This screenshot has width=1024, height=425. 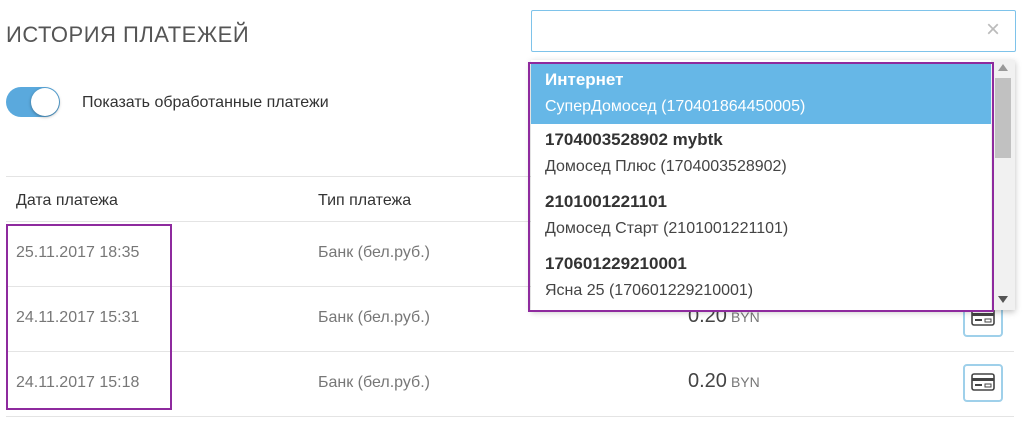 What do you see at coordinates (1003, 118) in the screenshot?
I see `scrollbar-thumb` at bounding box center [1003, 118].